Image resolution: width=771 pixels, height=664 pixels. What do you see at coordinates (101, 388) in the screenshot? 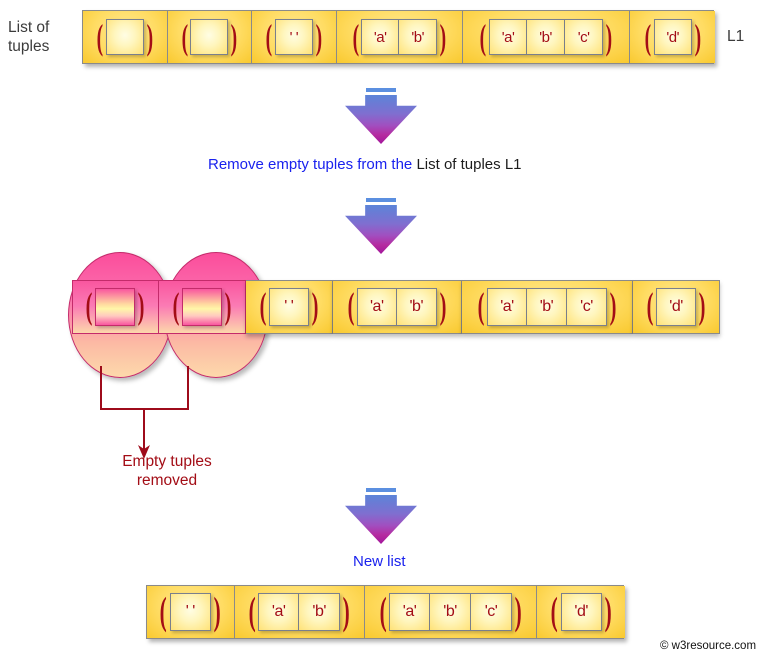
I see `callout-left-stem` at bounding box center [101, 388].